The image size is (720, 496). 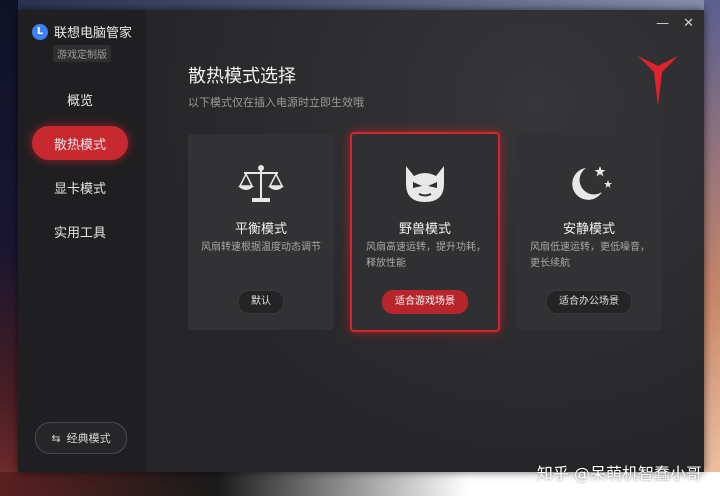 I want to click on mode-description: 风扇转速根据温度动态调节, so click(x=261, y=247).